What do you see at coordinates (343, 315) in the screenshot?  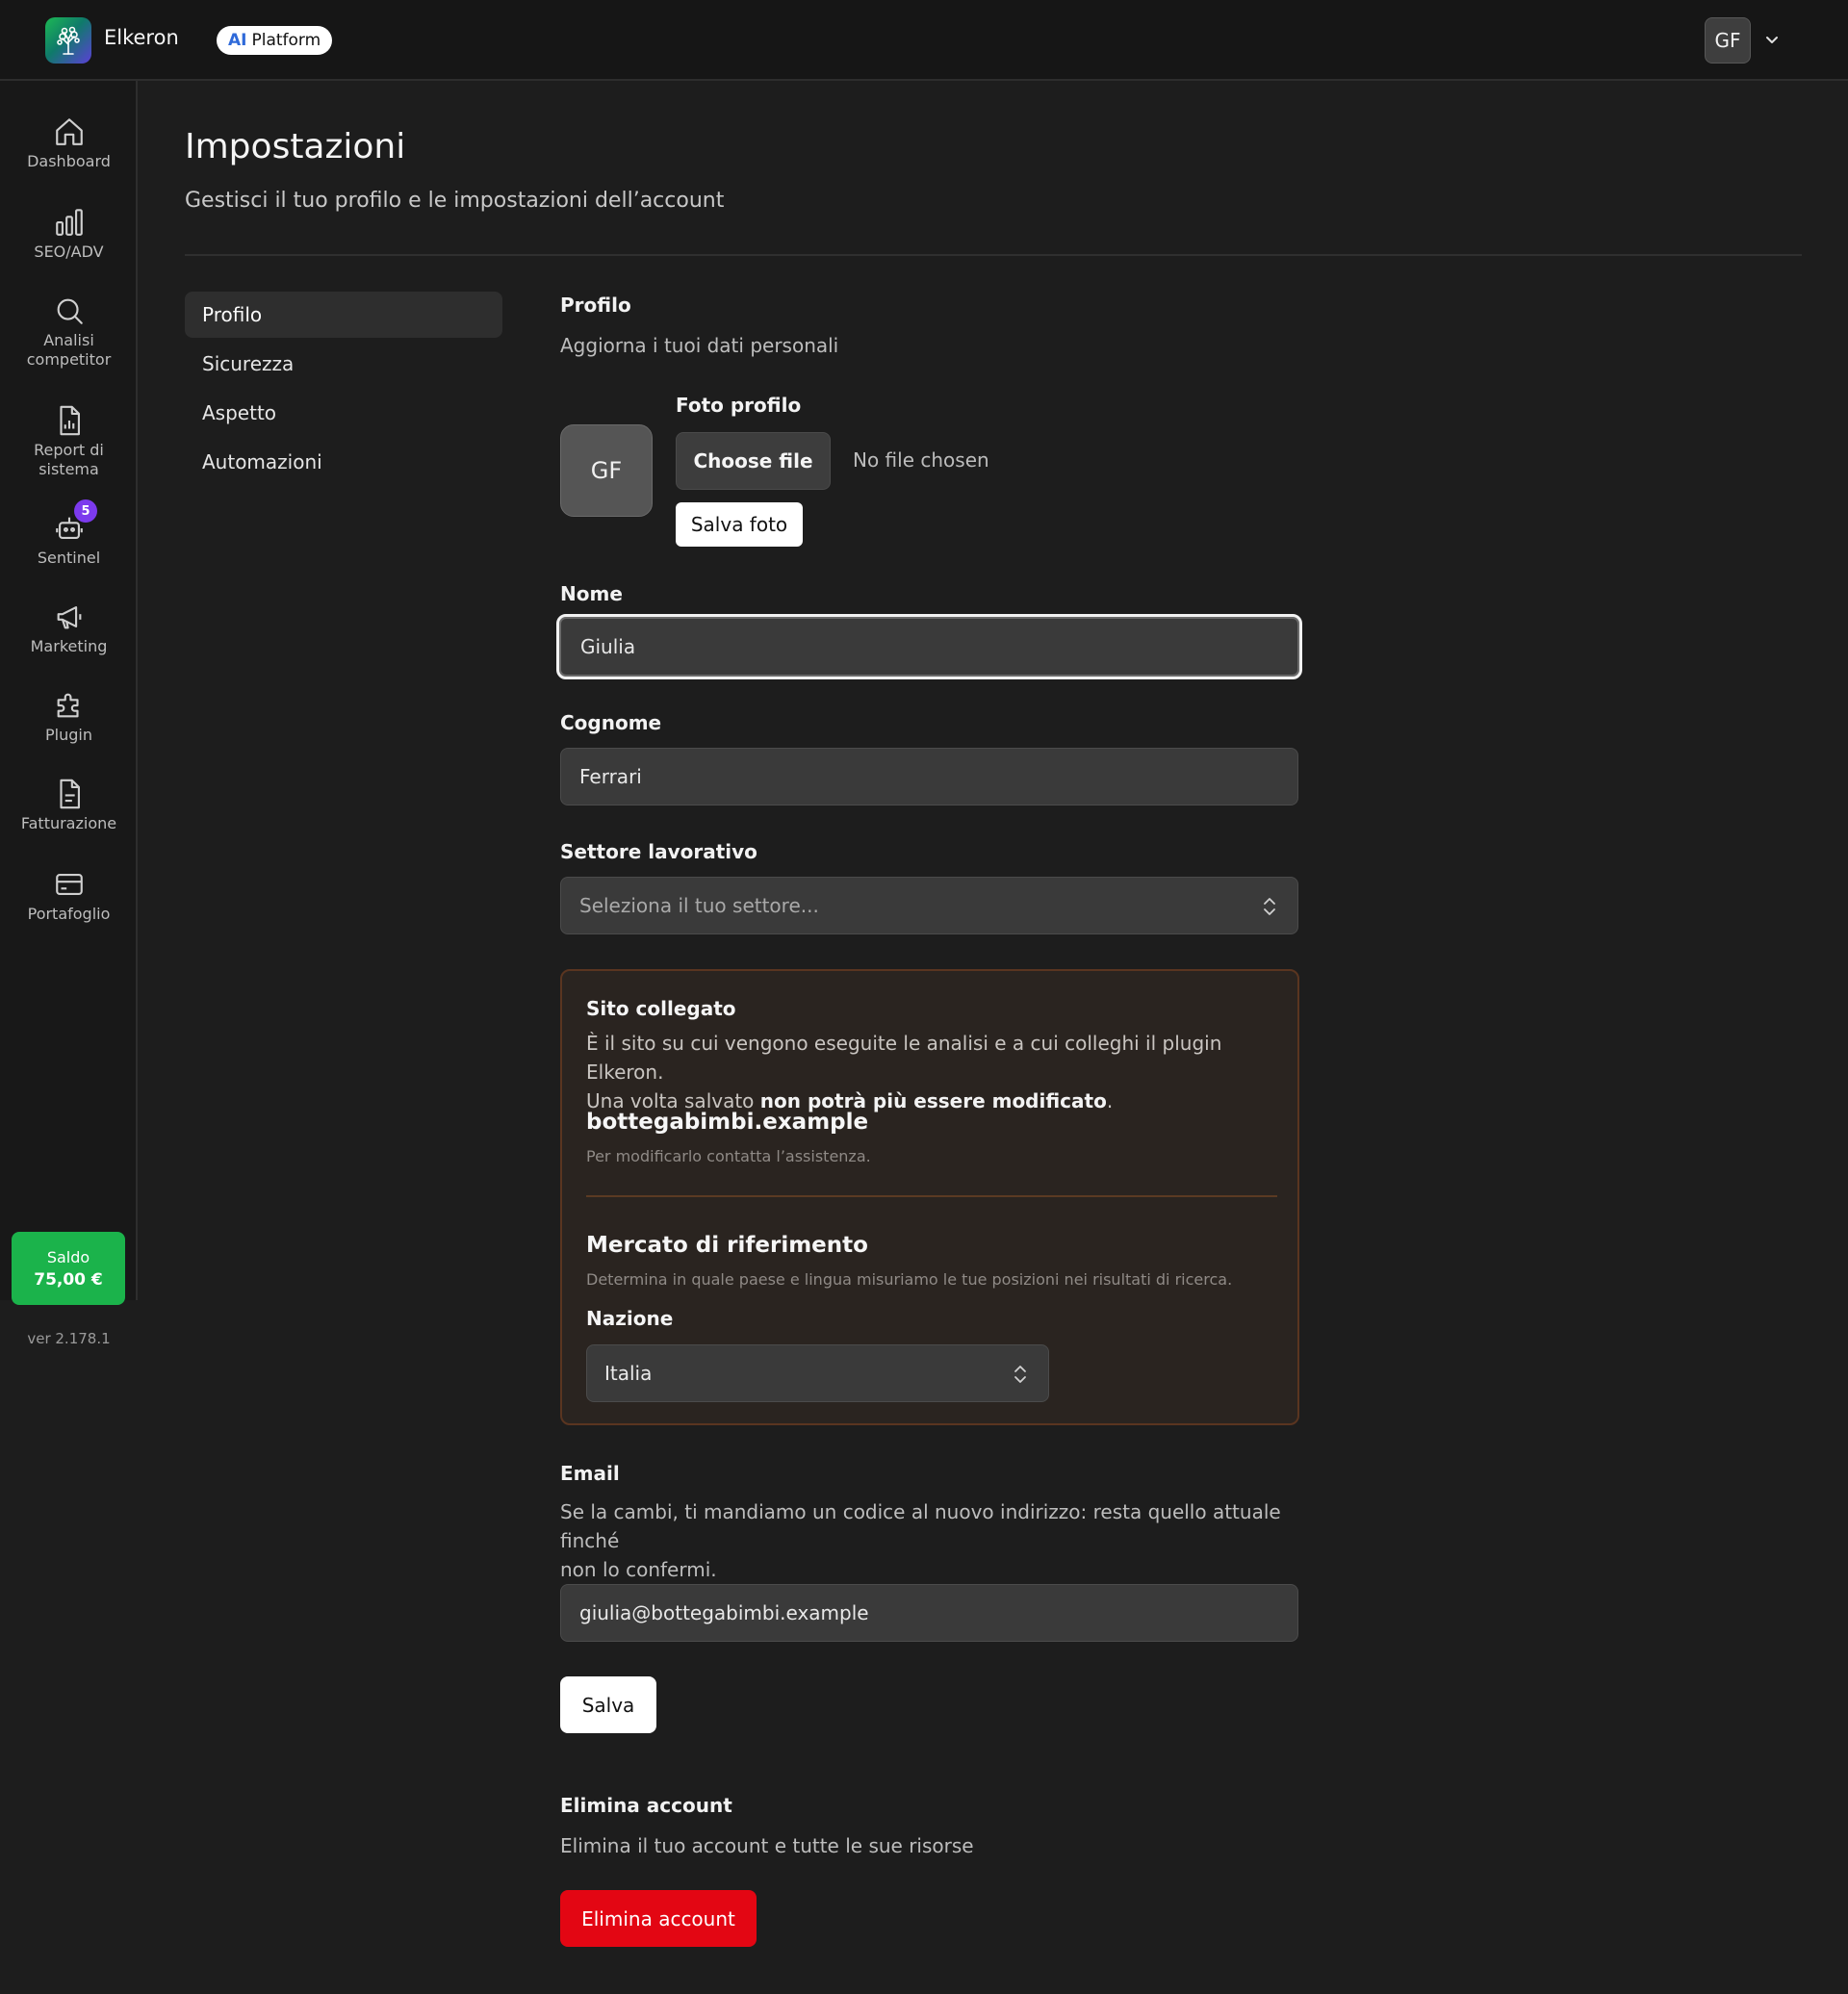 I see `tab-profilo: Profilo` at bounding box center [343, 315].